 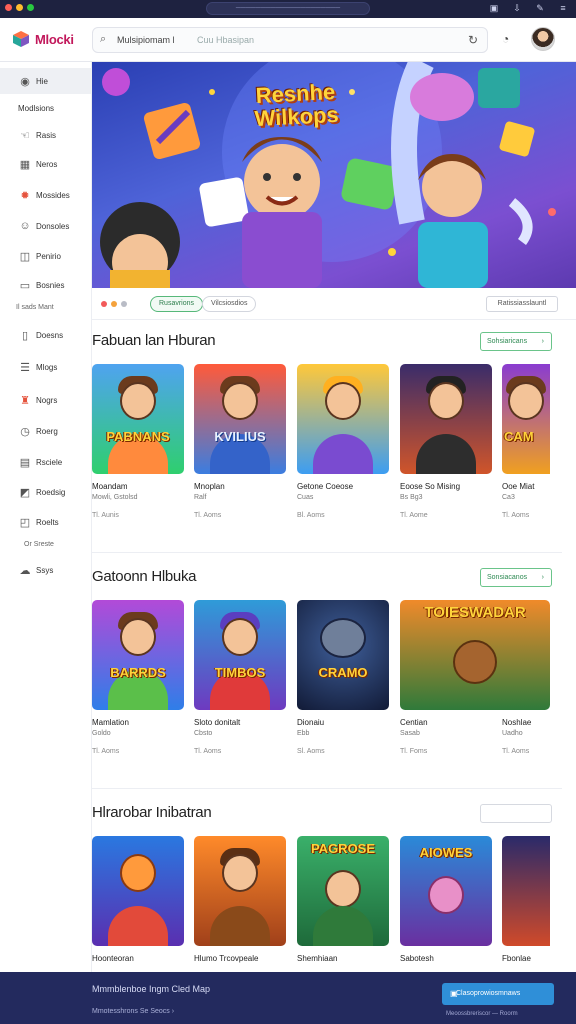 I want to click on close-window-button, so click(x=8, y=7).